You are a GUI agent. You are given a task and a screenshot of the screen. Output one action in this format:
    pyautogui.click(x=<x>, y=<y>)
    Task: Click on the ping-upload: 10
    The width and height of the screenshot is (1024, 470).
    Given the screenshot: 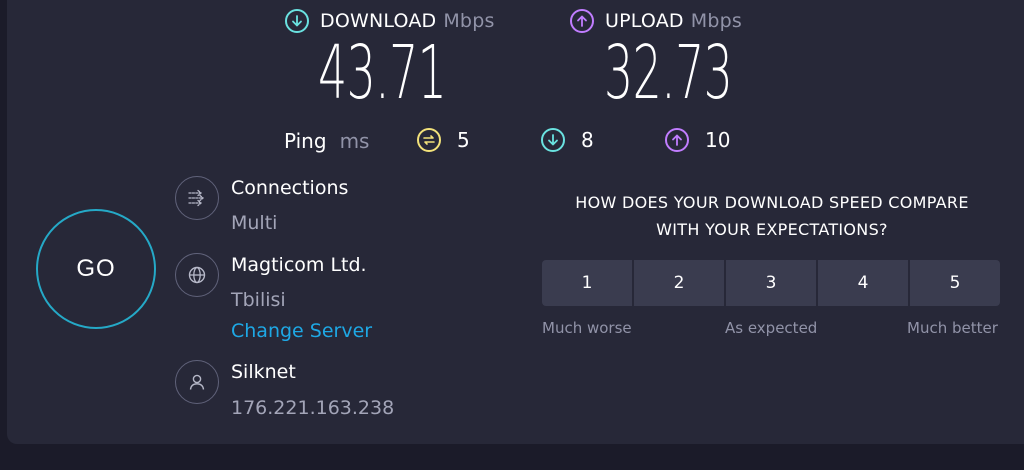 What is the action you would take?
    pyautogui.click(x=697, y=140)
    